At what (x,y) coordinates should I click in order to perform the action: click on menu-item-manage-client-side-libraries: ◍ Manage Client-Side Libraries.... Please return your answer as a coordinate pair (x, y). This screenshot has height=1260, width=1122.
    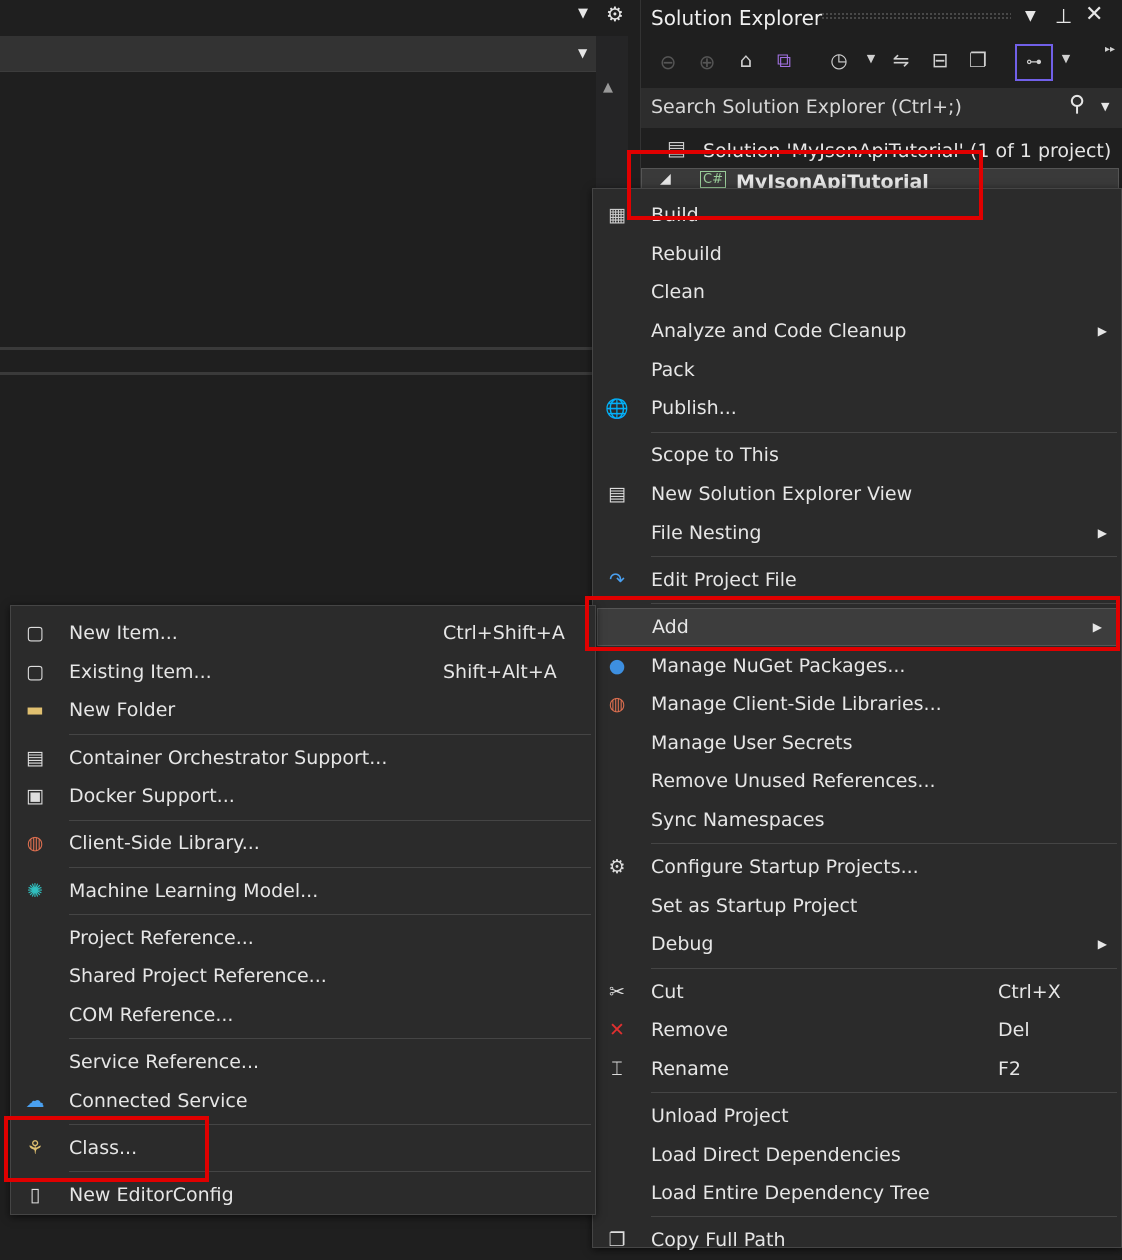
    Looking at the image, I should click on (857, 704).